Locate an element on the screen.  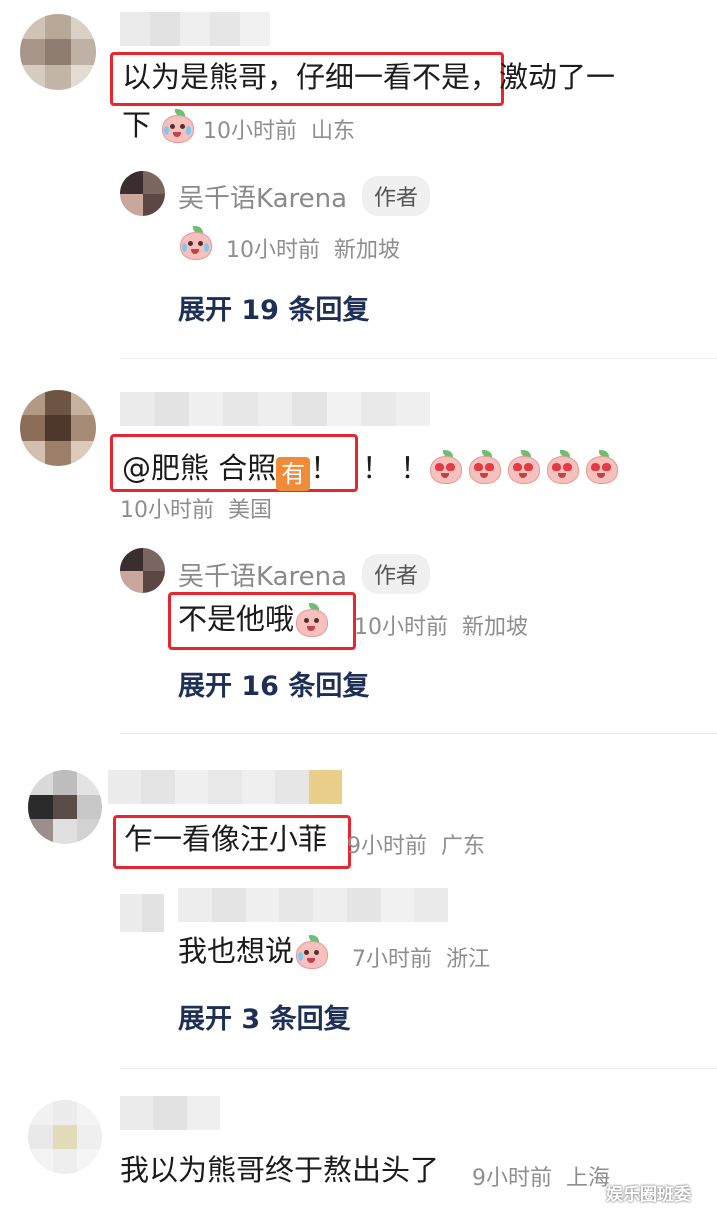
watermark: 娱乐圈班委 is located at coordinates (648, 1195).